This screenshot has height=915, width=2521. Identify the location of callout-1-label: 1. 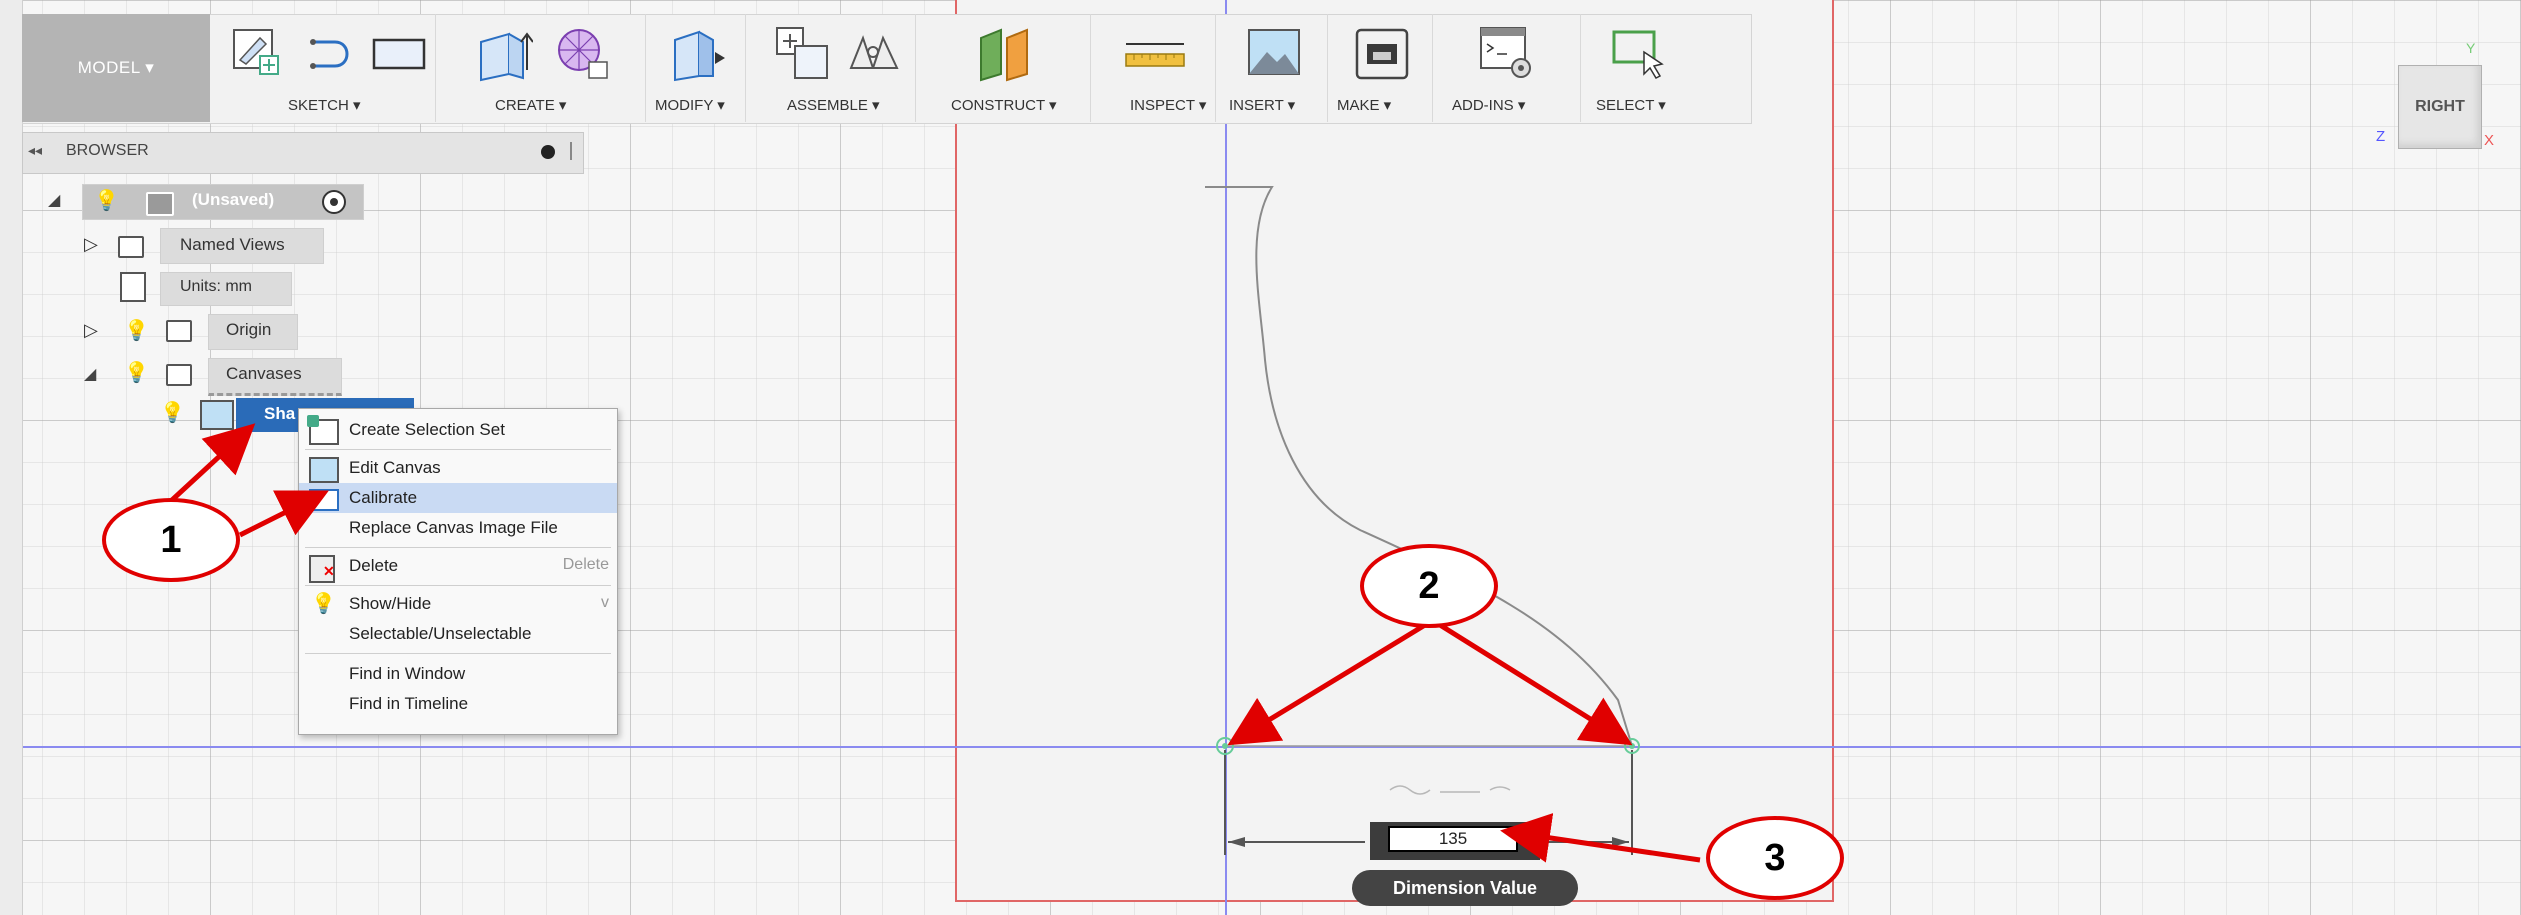
(171, 539).